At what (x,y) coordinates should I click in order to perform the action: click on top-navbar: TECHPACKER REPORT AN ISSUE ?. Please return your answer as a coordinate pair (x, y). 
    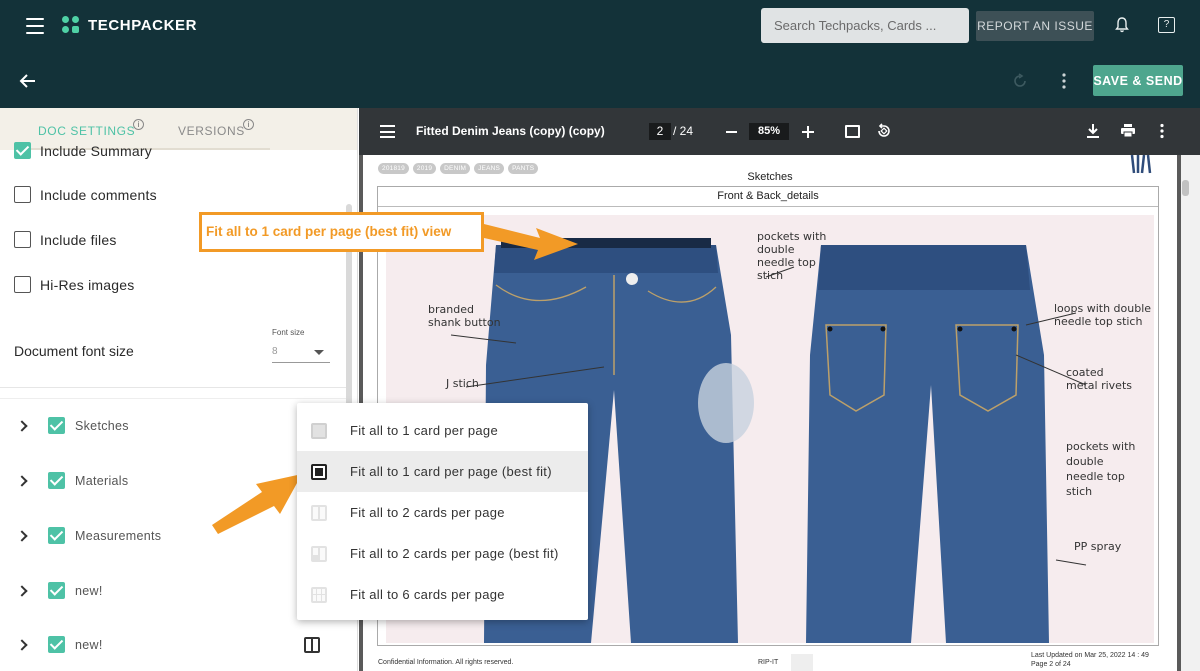
    Looking at the image, I should click on (600, 26).